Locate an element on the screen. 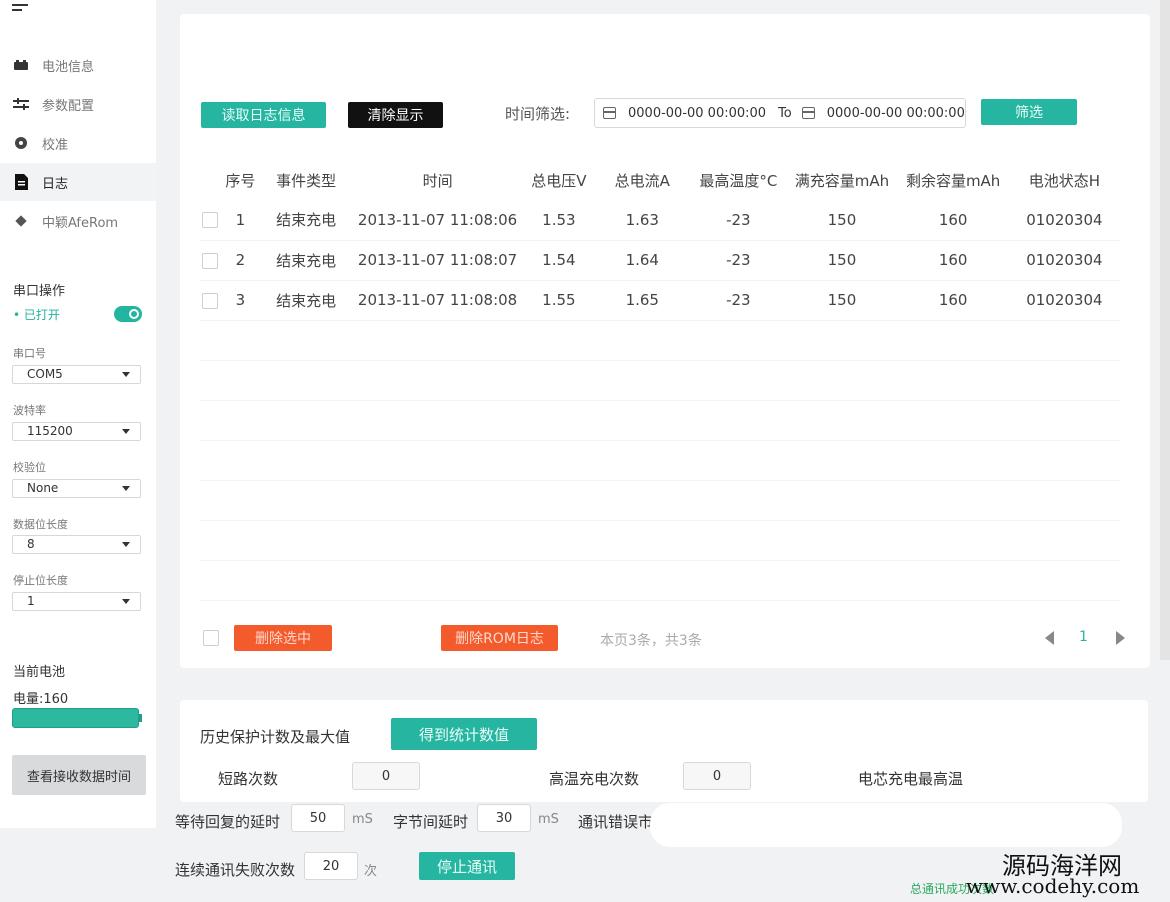  high-temp-charge-label: 高温充电次数 is located at coordinates (594, 779).